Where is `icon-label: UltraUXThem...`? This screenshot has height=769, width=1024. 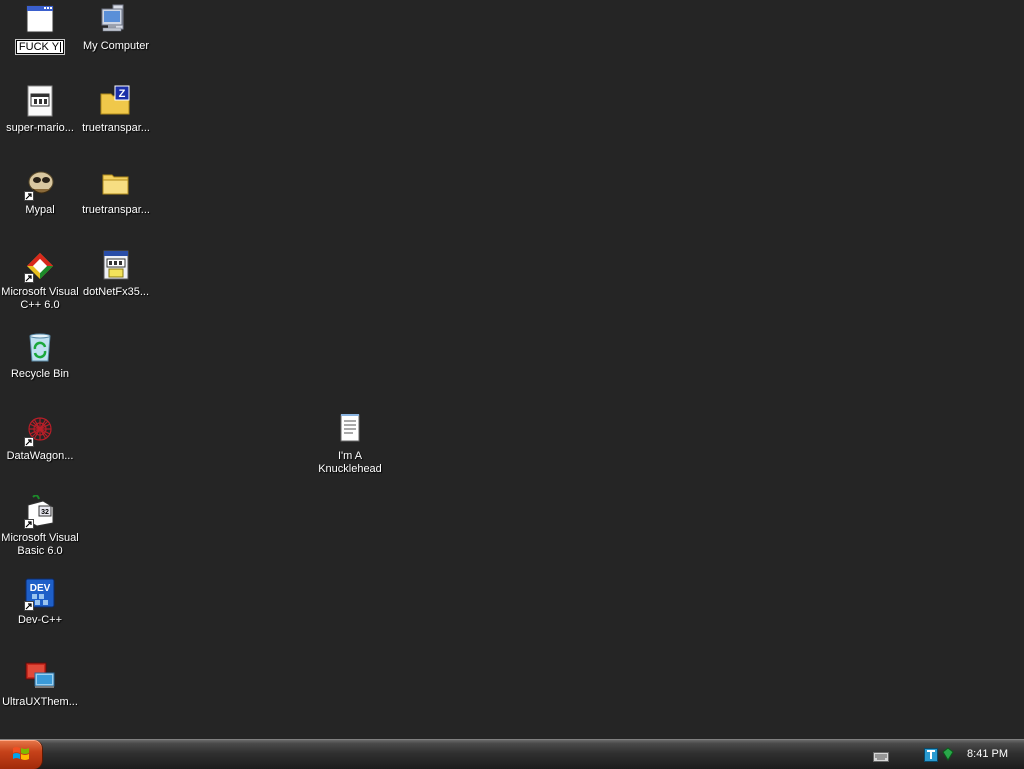 icon-label: UltraUXThem... is located at coordinates (40, 702).